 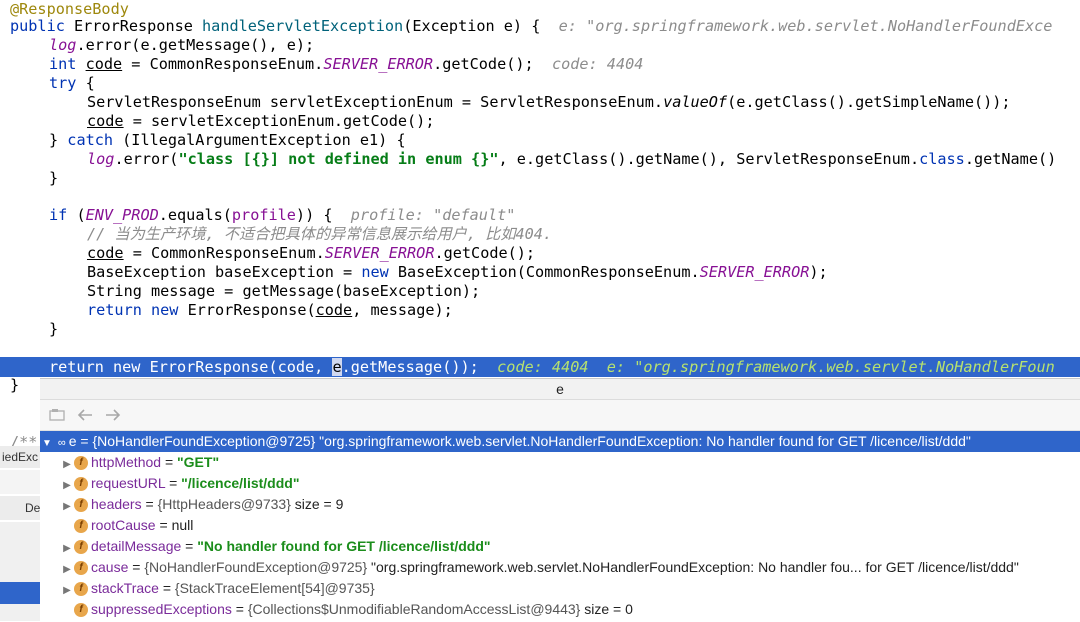 What do you see at coordinates (224, 272) in the screenshot?
I see `code-text: BaseException baseException =` at bounding box center [224, 272].